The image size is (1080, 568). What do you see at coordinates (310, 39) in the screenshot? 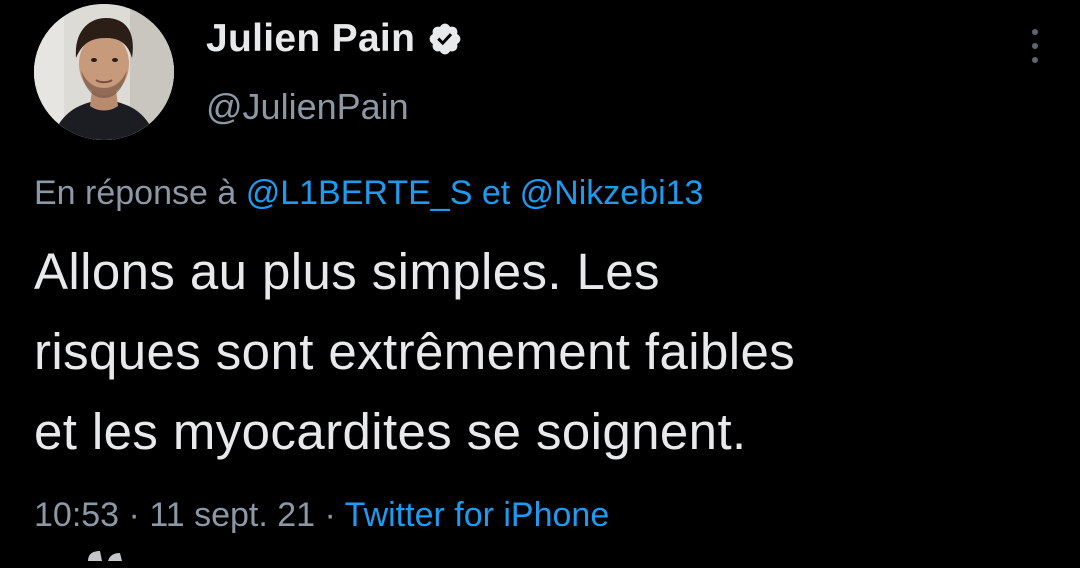
I see `display-name: Julien Pain` at bounding box center [310, 39].